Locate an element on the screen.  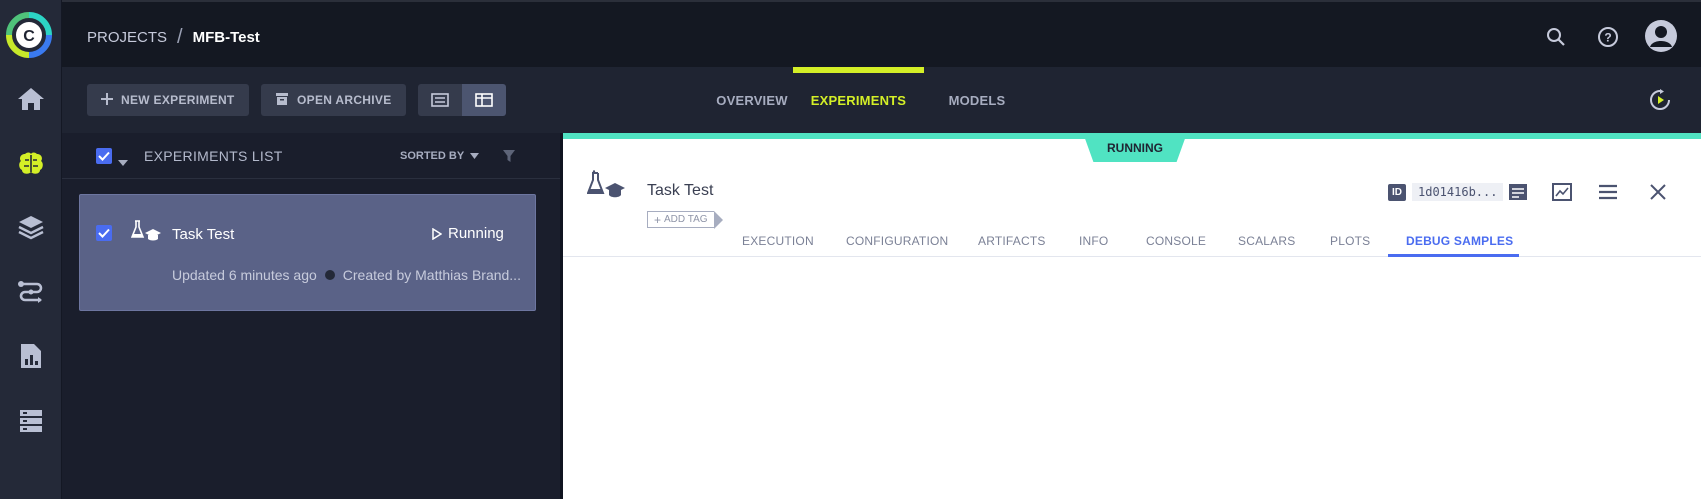
menu-icon is located at coordinates (1608, 192).